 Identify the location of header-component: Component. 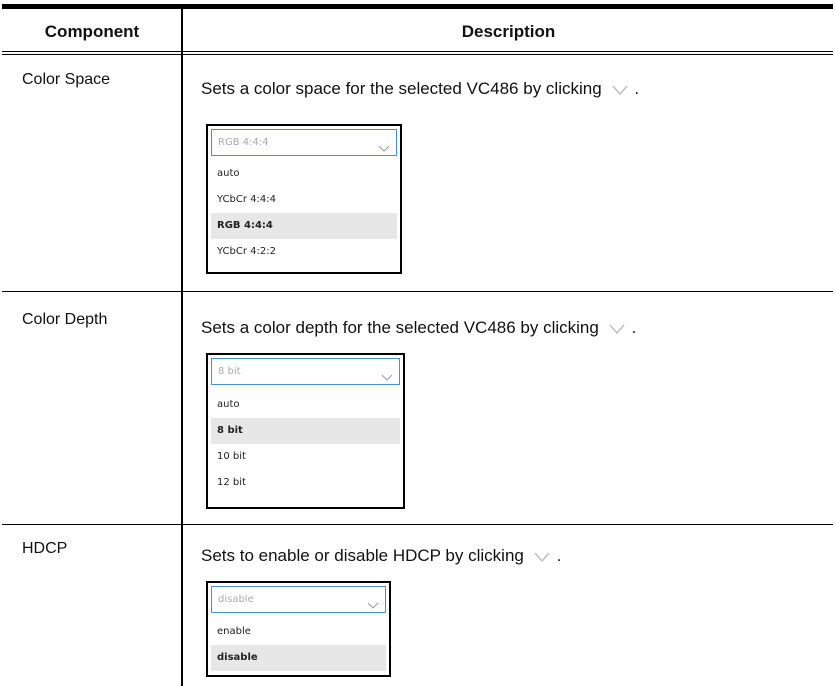
(92, 31).